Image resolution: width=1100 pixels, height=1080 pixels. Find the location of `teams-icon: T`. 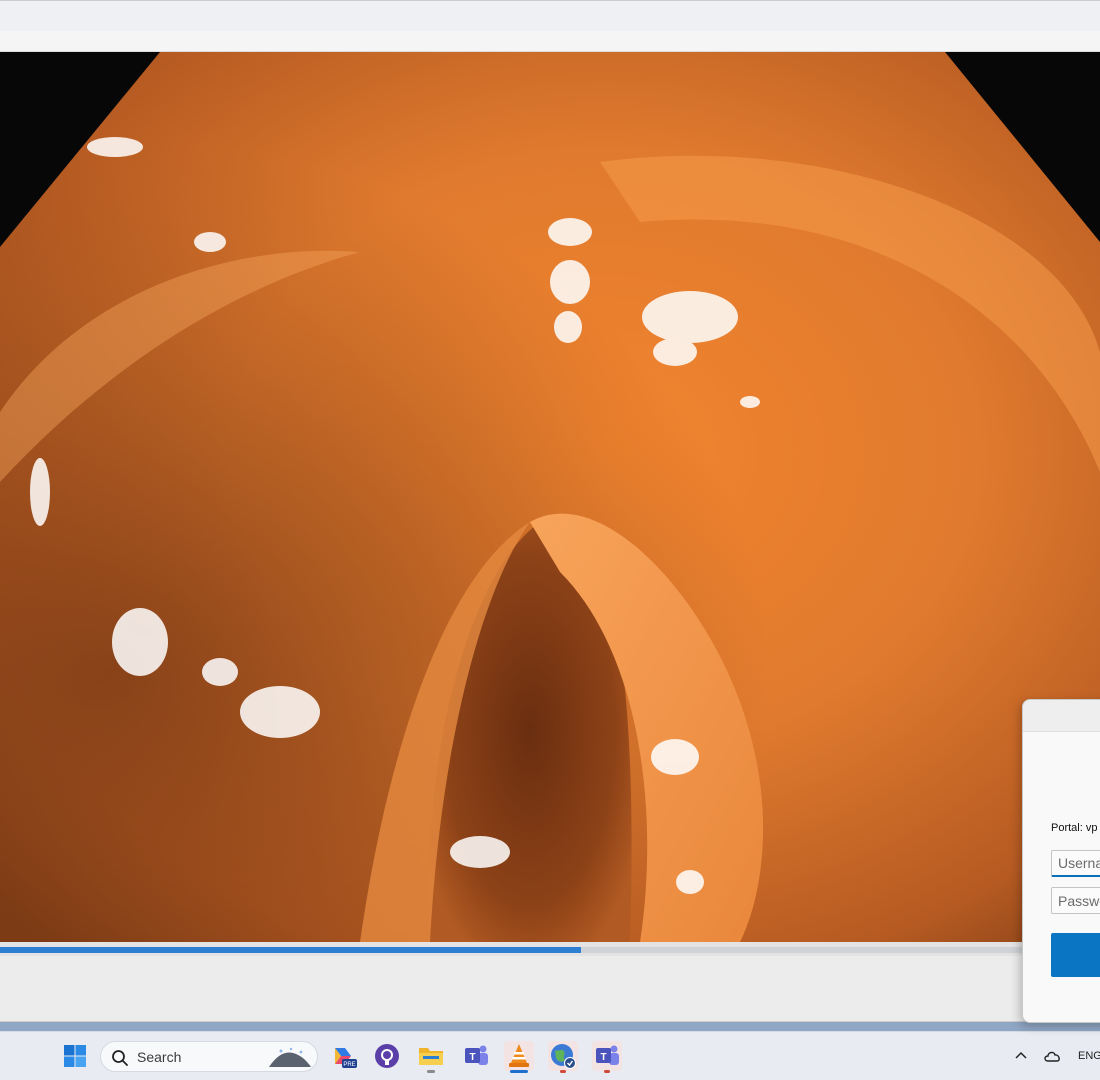

teams-icon: T is located at coordinates (476, 1056).